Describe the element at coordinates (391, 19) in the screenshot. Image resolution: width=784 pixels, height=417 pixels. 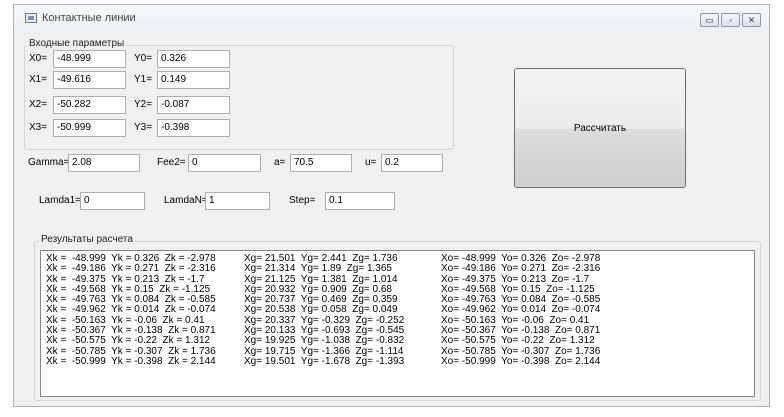
I see `title-bar: Контактные линии ▭ ▫ ✕` at that location.